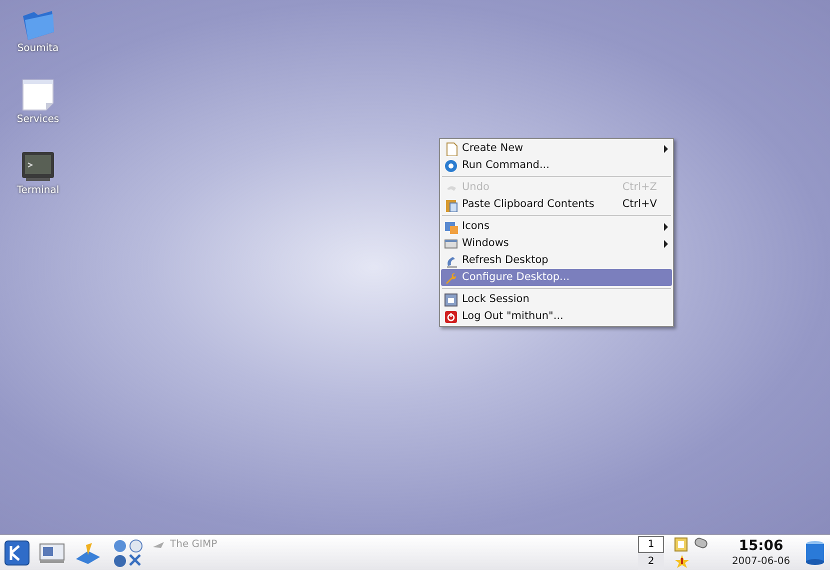 The height and width of the screenshot is (570, 830). What do you see at coordinates (52, 553) in the screenshot?
I see `show-desktop-icon` at bounding box center [52, 553].